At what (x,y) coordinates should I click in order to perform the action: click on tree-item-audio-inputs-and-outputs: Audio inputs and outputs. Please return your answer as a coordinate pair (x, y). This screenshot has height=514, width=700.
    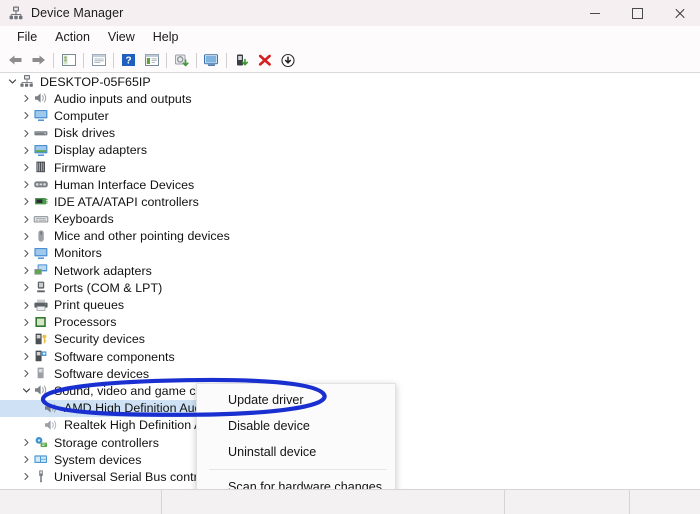
    Looking at the image, I should click on (350, 98).